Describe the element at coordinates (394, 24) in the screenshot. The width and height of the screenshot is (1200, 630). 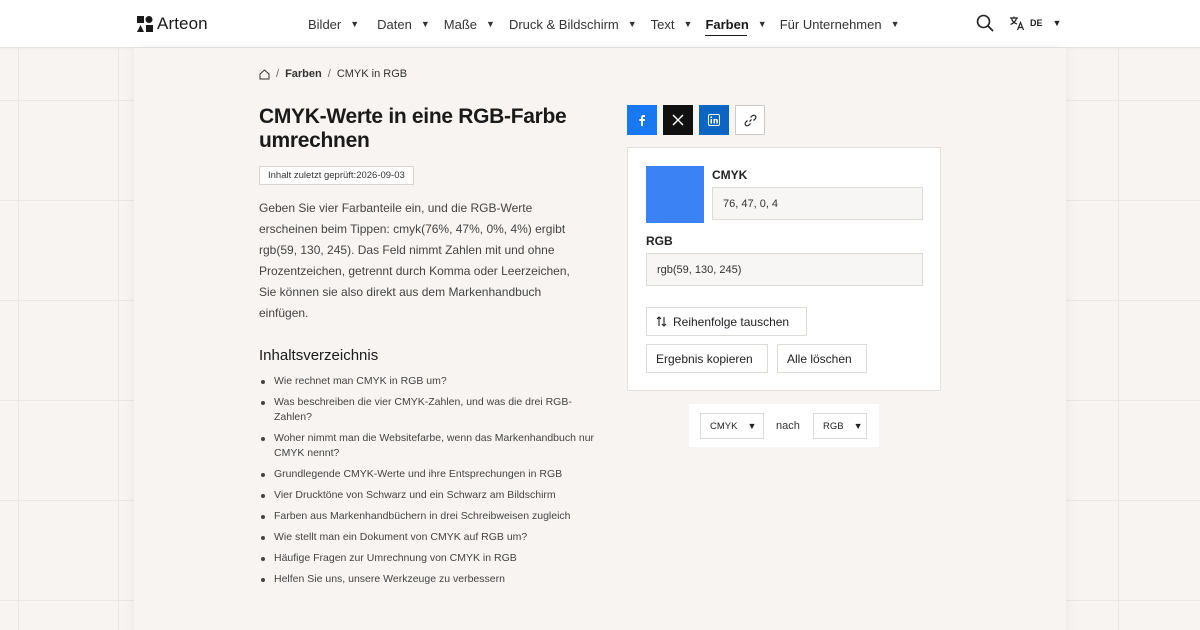
I see `nav-item-label: Daten` at that location.